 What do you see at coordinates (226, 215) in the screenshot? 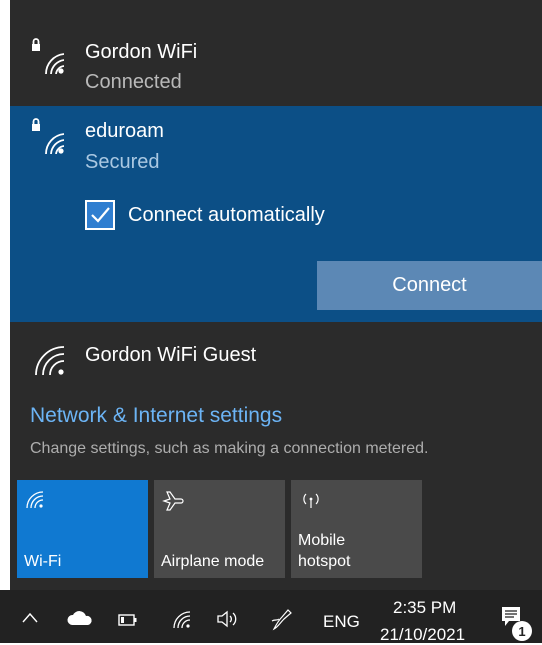
I see `connect-automatically-label: Connect automatically` at bounding box center [226, 215].